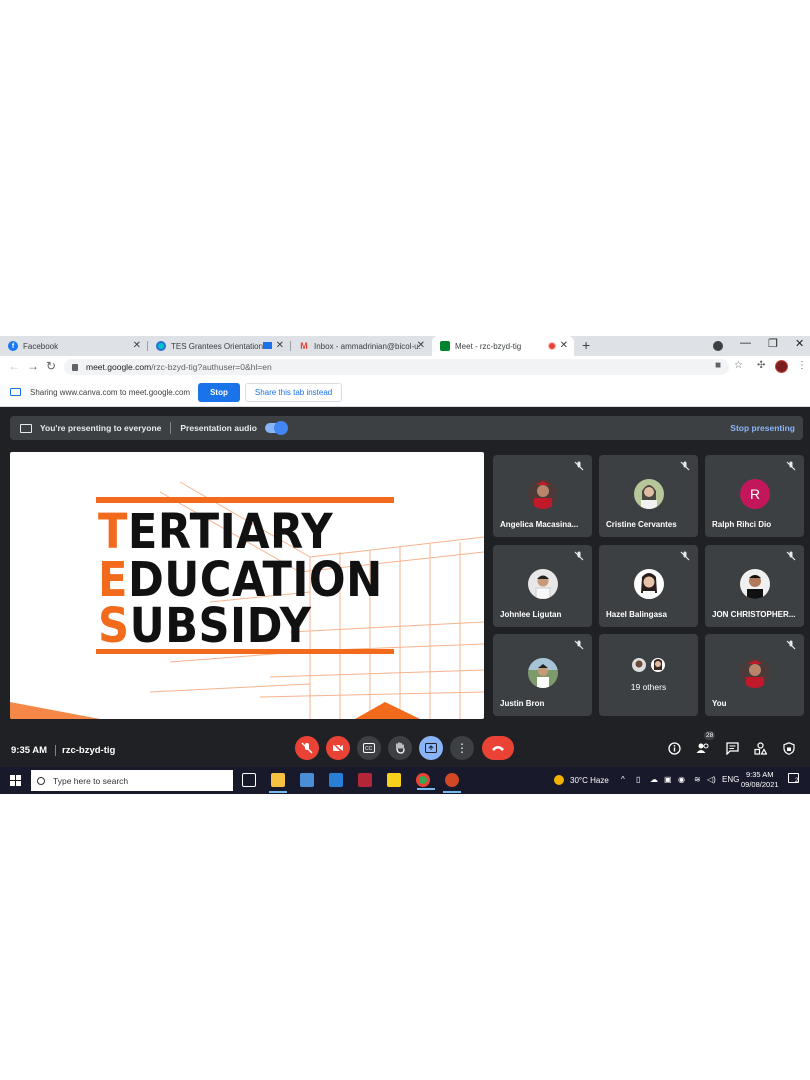  What do you see at coordinates (697, 779) in the screenshot?
I see `wifi-icon: ≋` at bounding box center [697, 779].